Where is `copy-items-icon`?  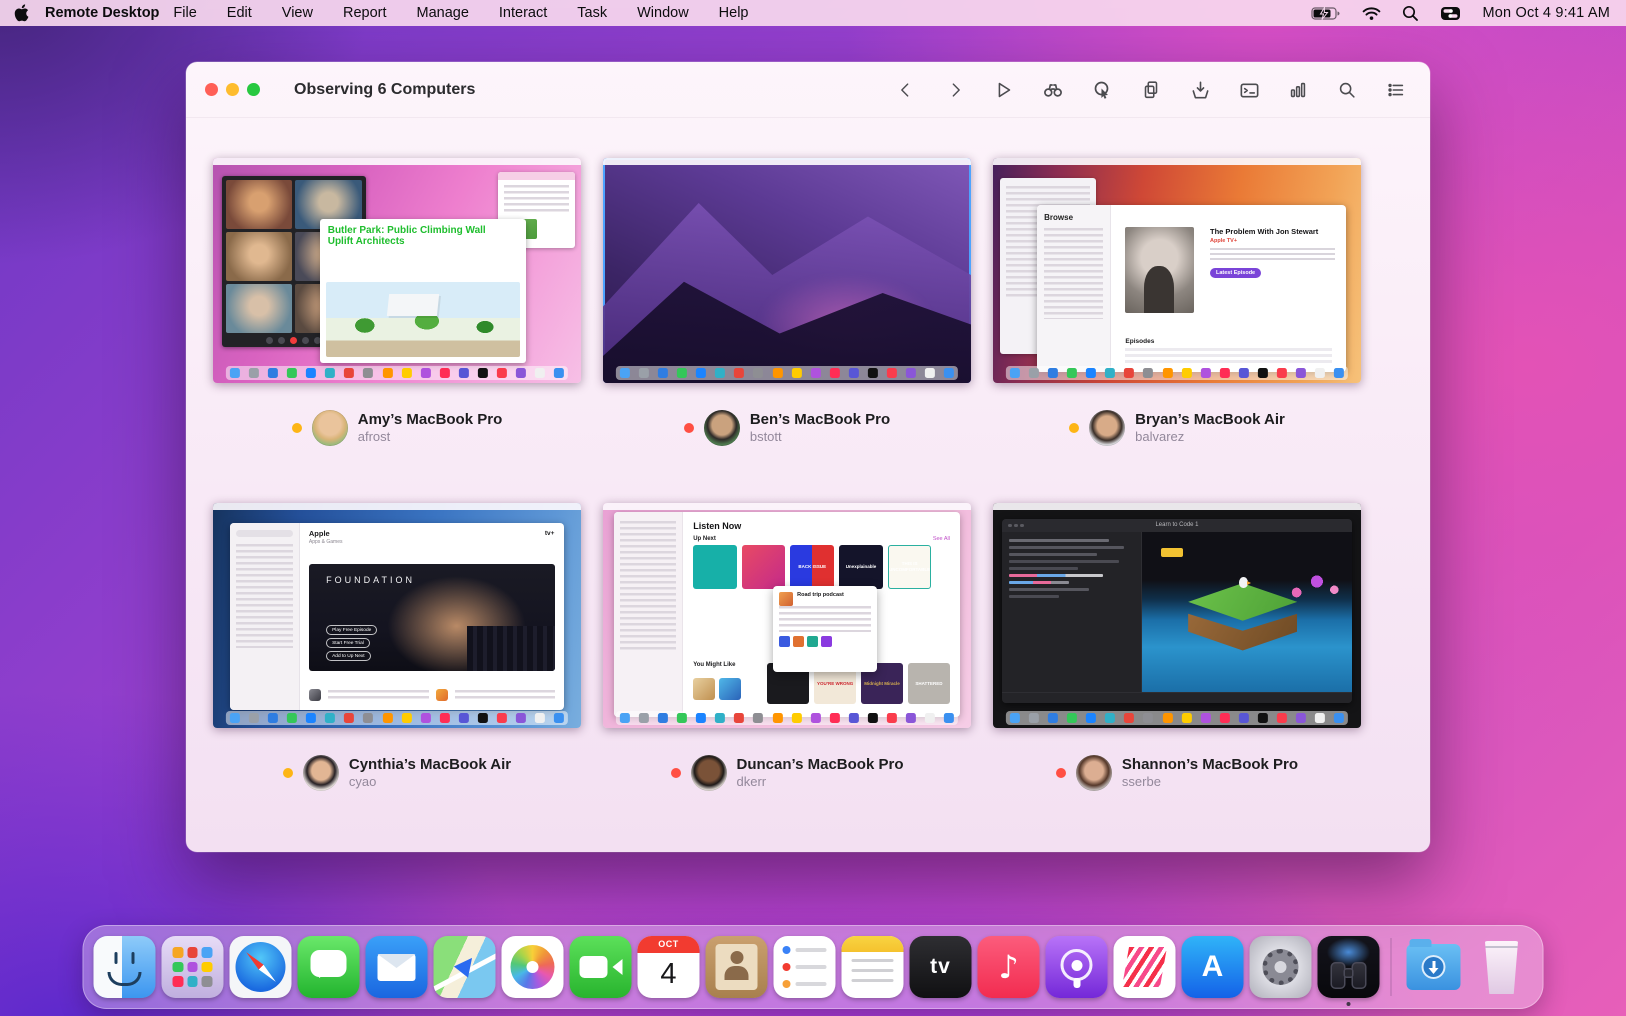 copy-items-icon is located at coordinates (1151, 90).